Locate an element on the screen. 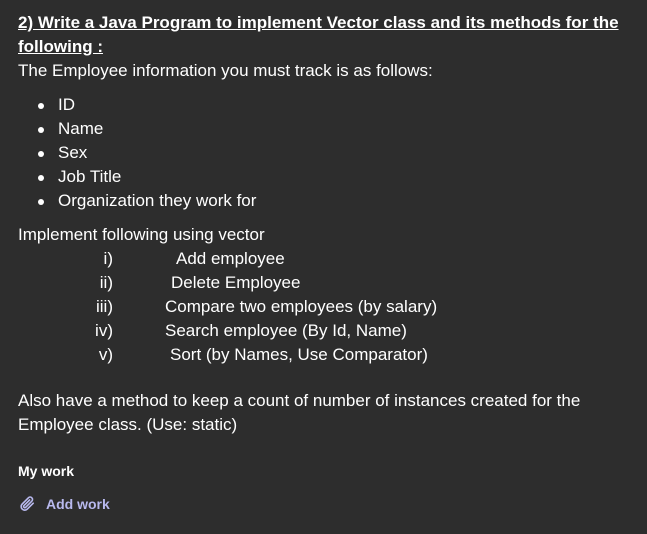  add-work-button: Add work is located at coordinates (64, 504).